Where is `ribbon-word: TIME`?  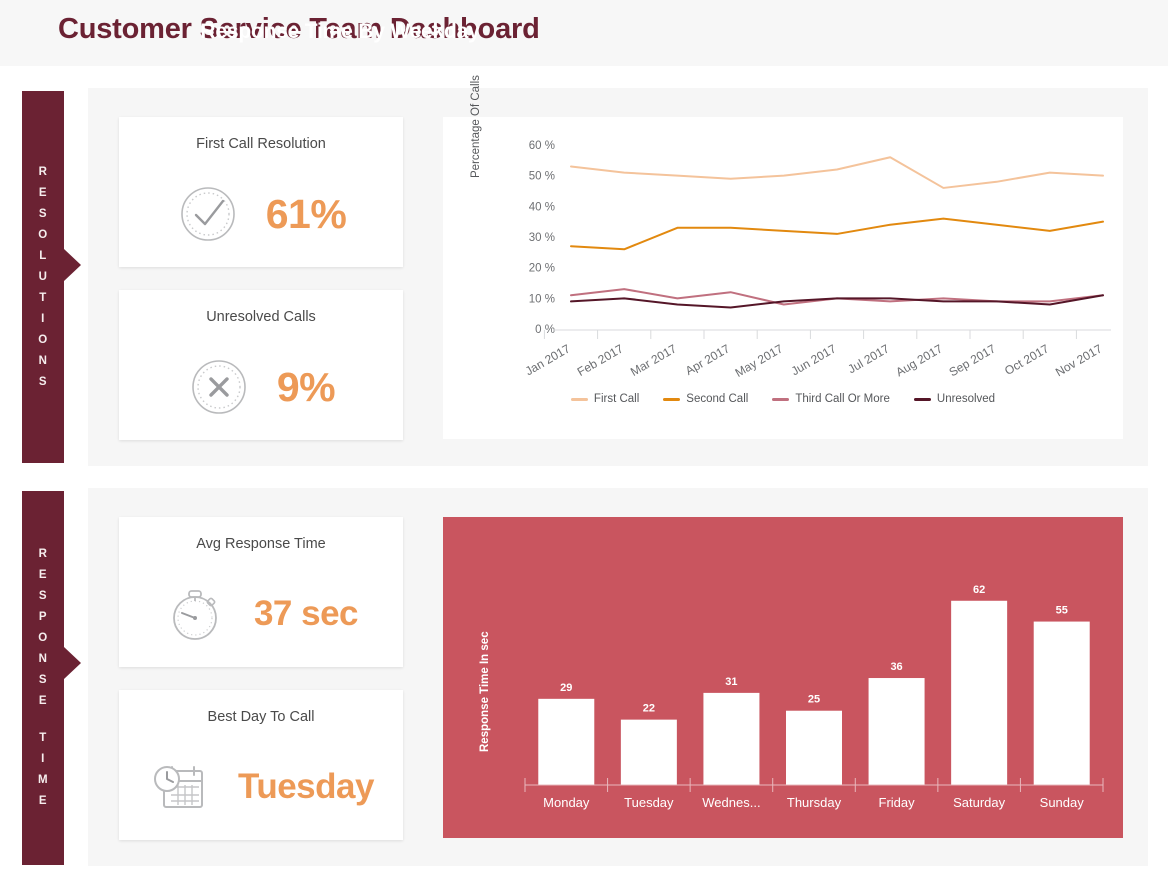 ribbon-word: TIME is located at coordinates (43, 770).